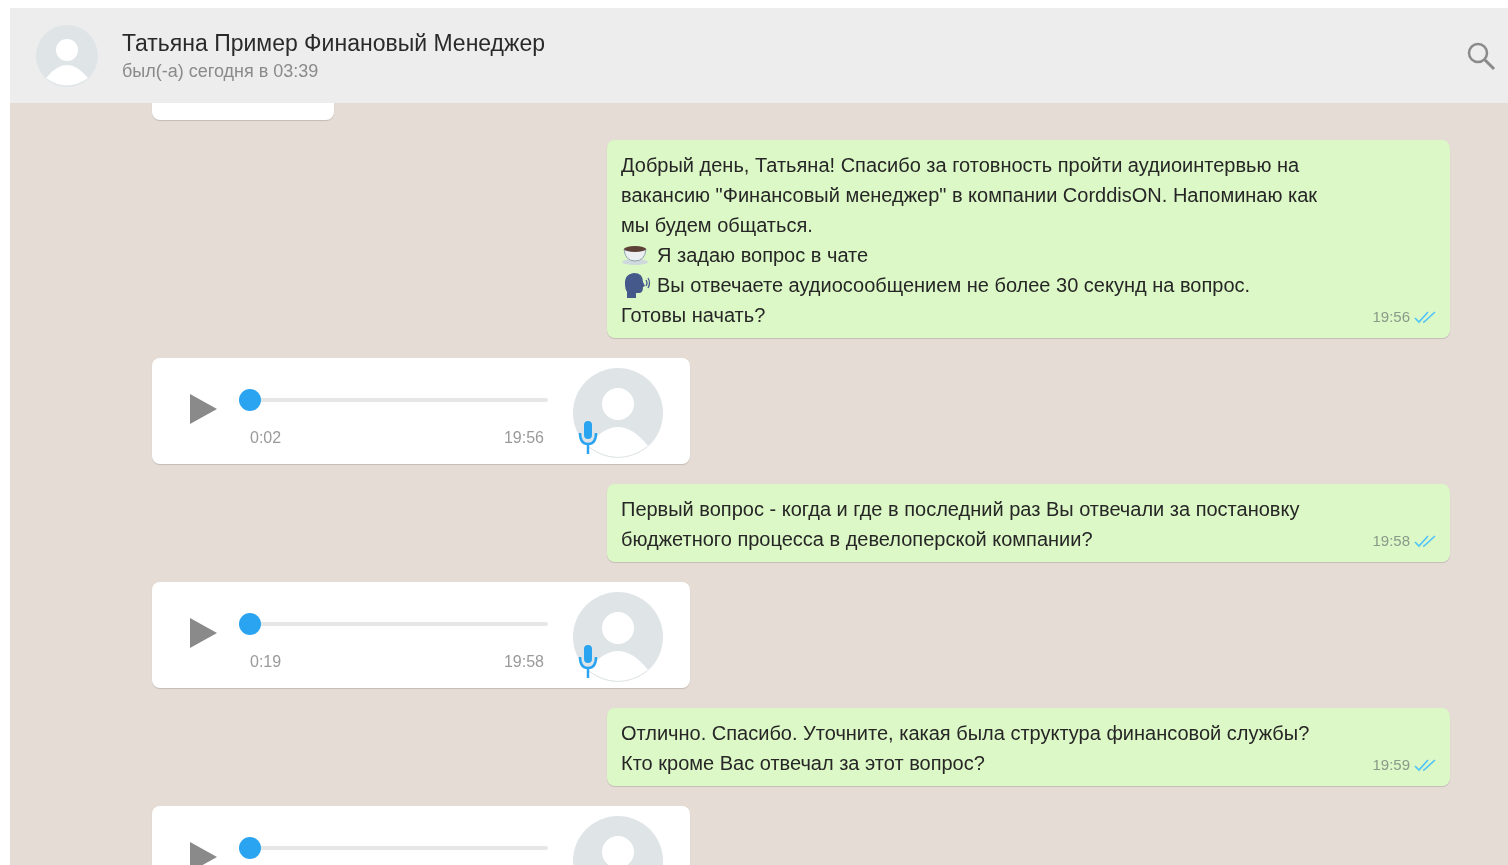 This screenshot has height=865, width=1508. Describe the element at coordinates (266, 438) in the screenshot. I see `voice-duration: 0:02` at that location.